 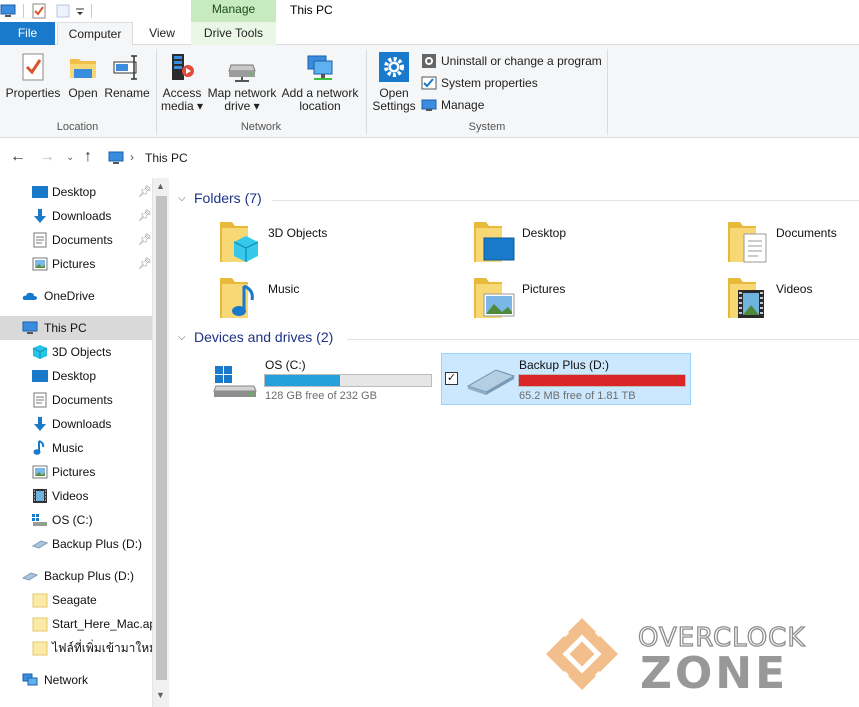 I want to click on rename-button: Rename, so click(x=127, y=75).